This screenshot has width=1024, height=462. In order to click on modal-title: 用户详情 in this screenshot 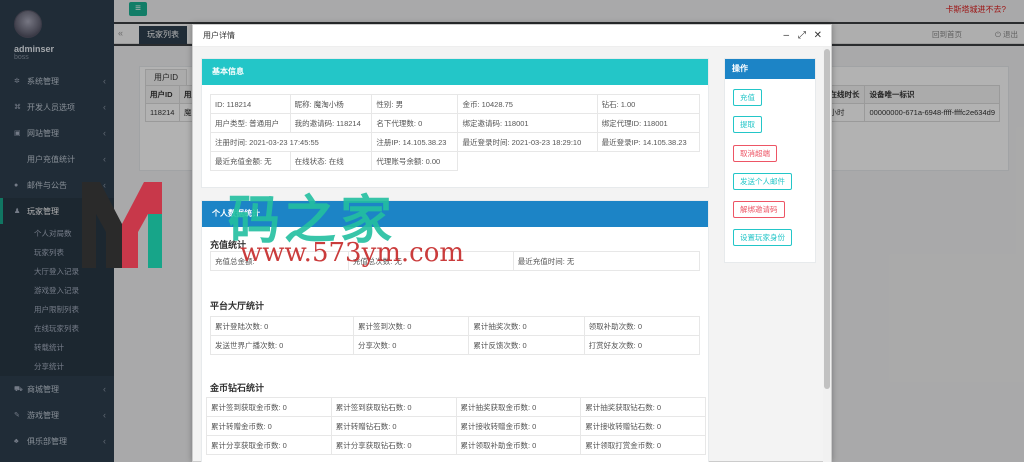, I will do `click(219, 35)`.